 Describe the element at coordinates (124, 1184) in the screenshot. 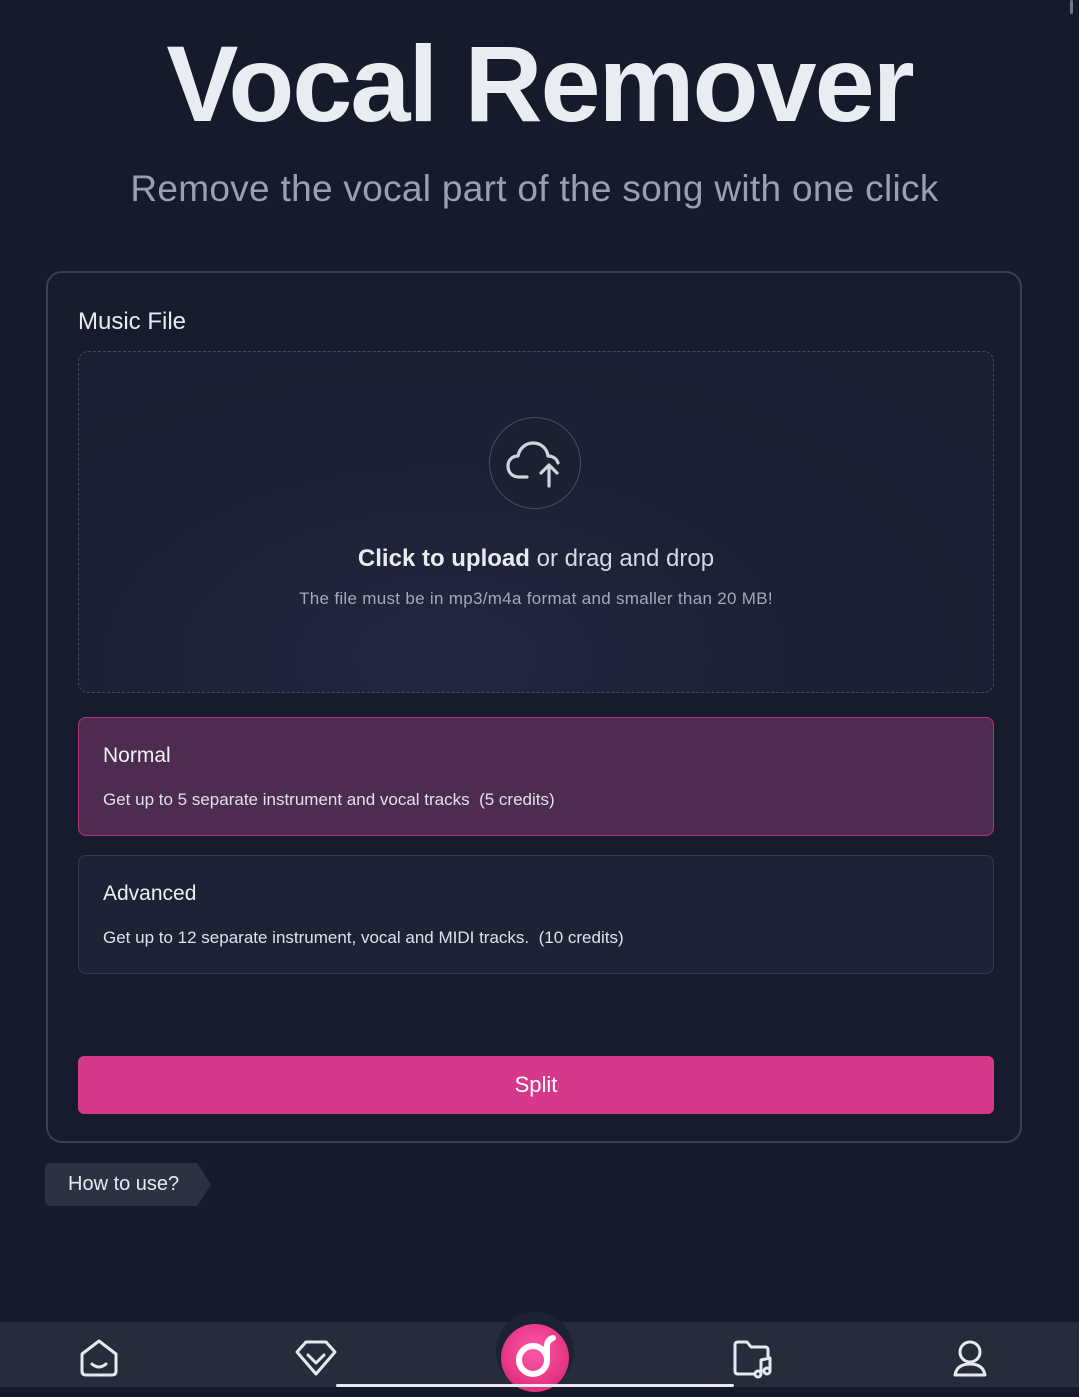

I see `how-to-use-label: How to use?` at that location.